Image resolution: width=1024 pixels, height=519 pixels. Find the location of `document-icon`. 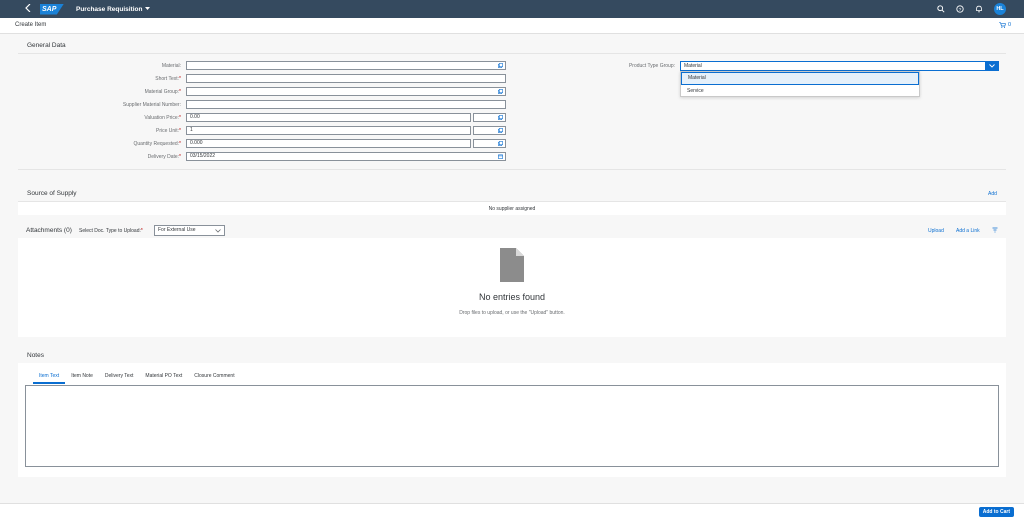

document-icon is located at coordinates (512, 265).